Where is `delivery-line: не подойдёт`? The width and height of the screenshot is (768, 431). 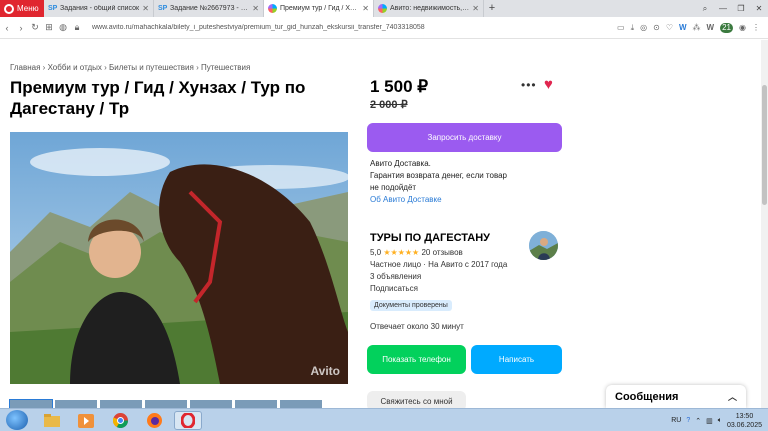 delivery-line: не подойдёт is located at coordinates (393, 187).